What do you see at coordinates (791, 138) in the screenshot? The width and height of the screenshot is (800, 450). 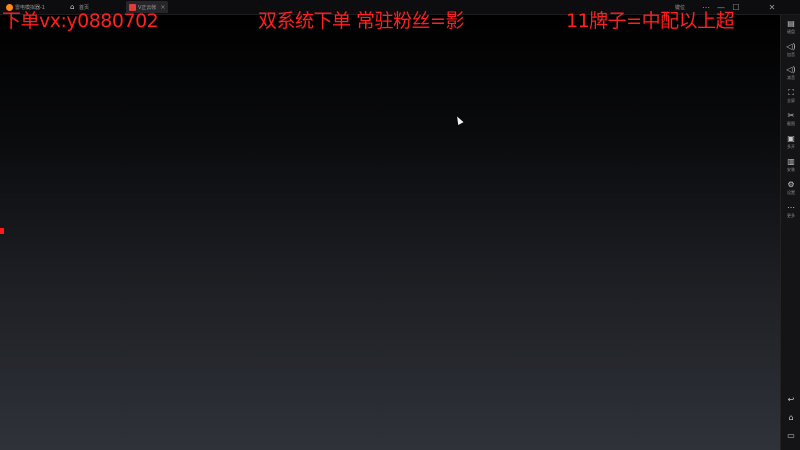 I see `multi-window-icon: ▣` at bounding box center [791, 138].